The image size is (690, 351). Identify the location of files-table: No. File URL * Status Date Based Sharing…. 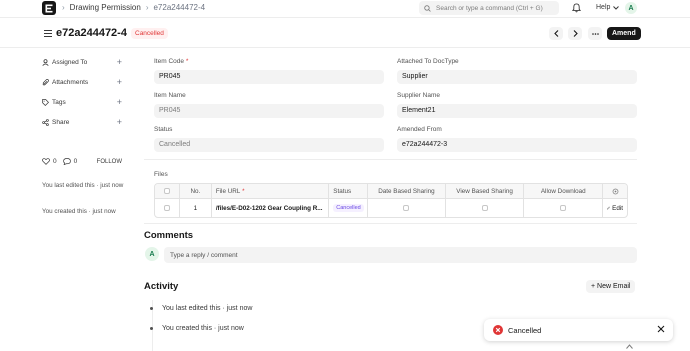
(391, 200).